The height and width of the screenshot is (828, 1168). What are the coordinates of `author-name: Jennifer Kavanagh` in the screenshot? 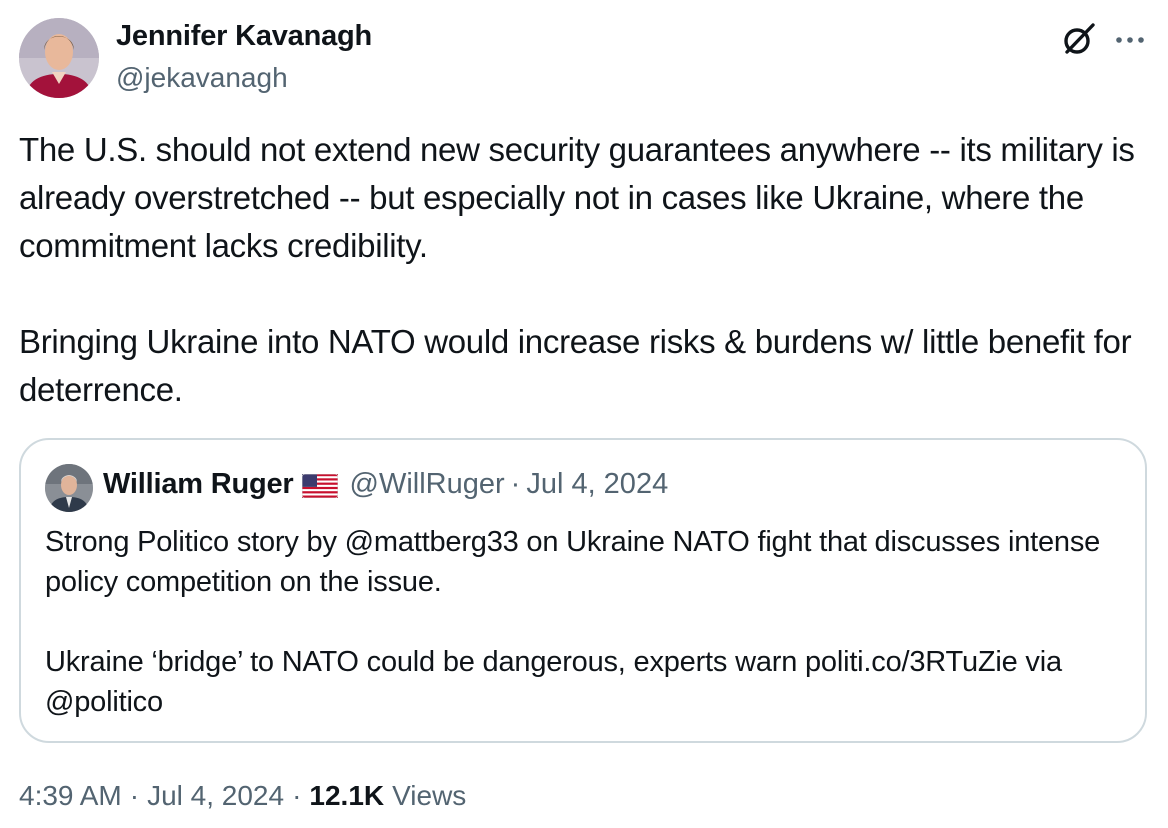 It's located at (244, 36).